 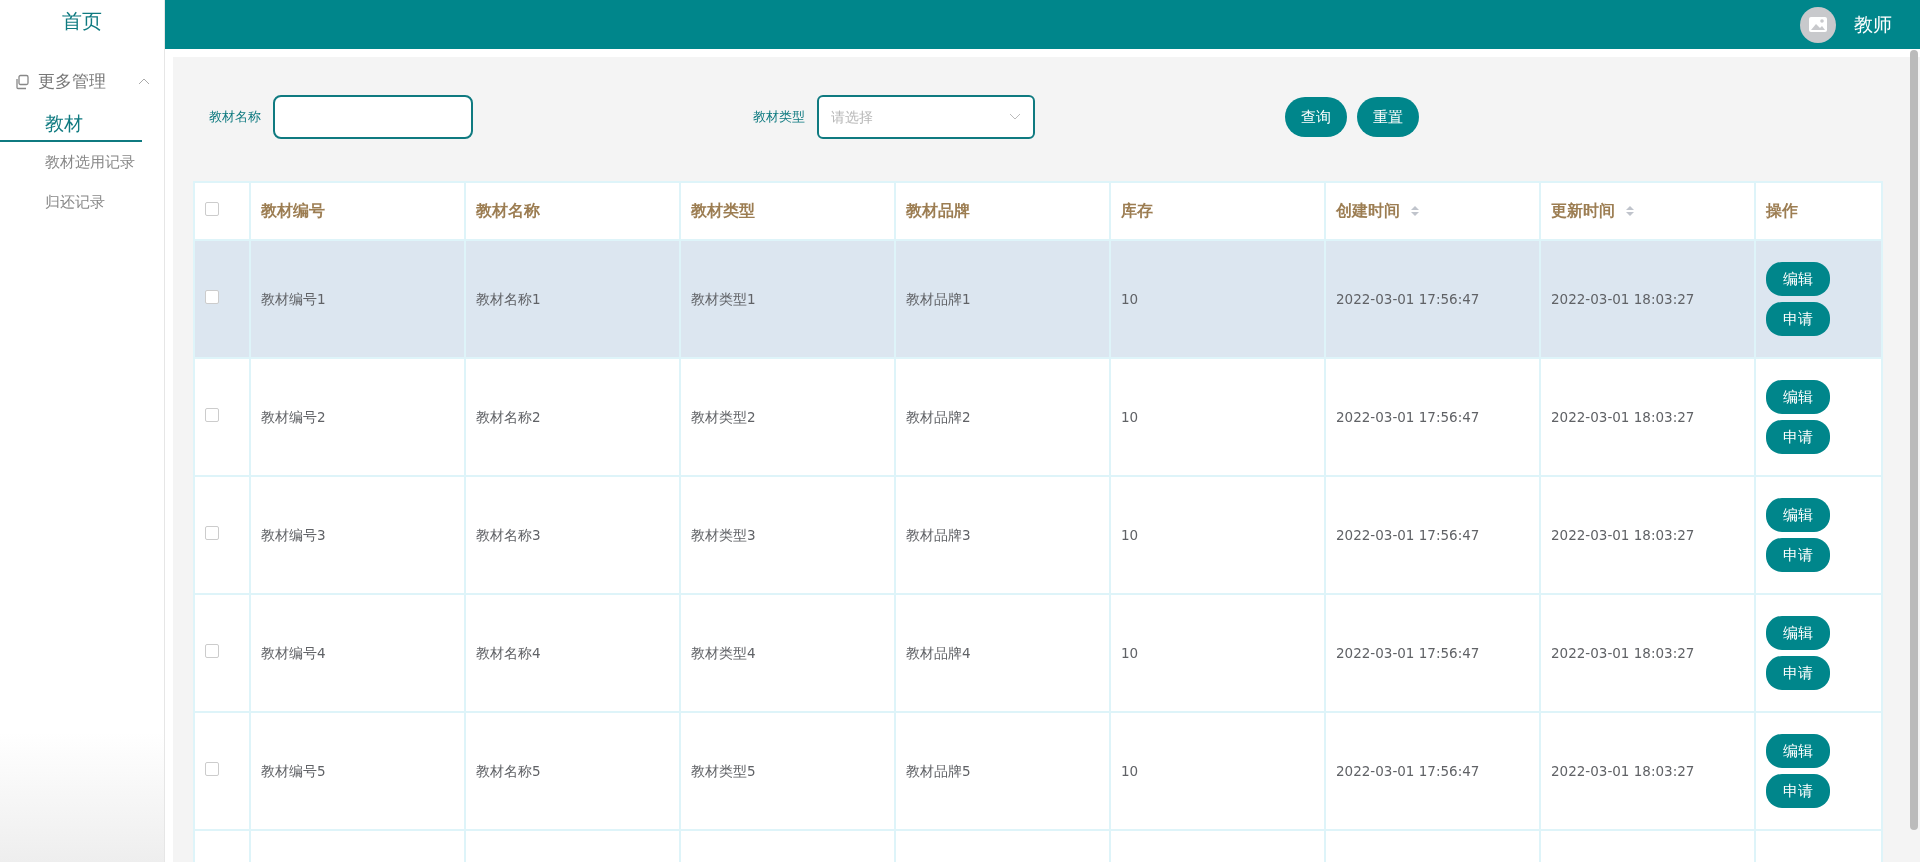 I want to click on column-header: 教材品牌, so click(x=1002, y=211).